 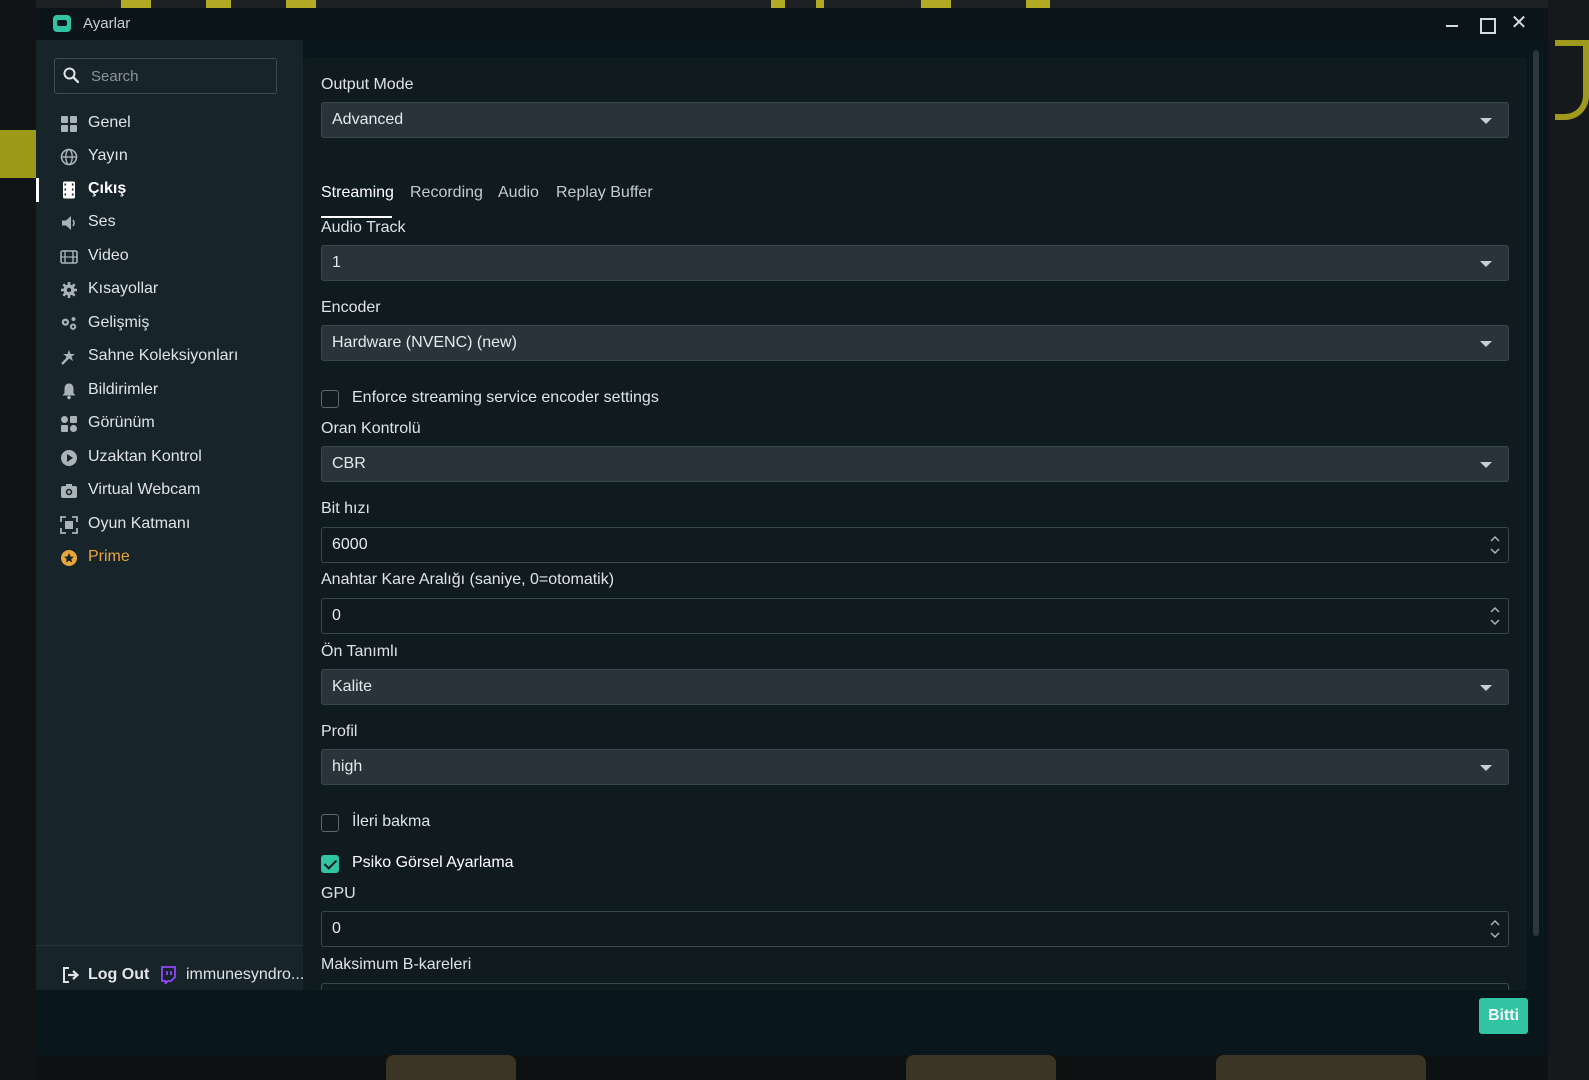 I want to click on film-strip-icon, so click(x=69, y=190).